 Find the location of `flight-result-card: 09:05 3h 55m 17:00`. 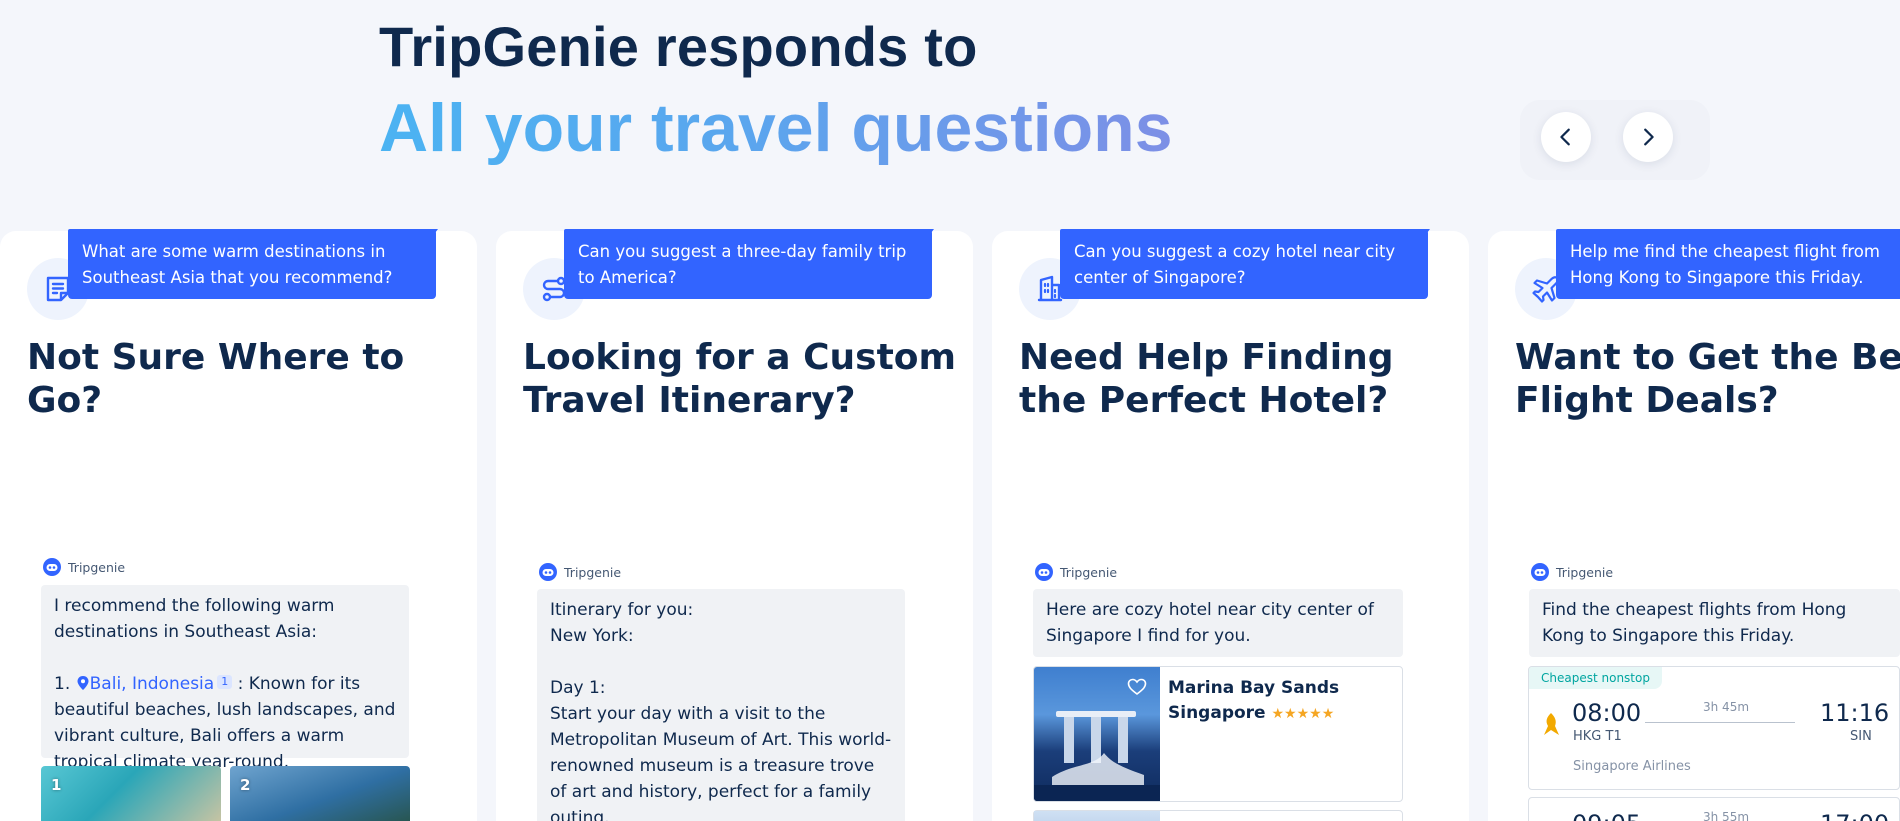

flight-result-card: 09:05 3h 55m 17:00 is located at coordinates (1714, 809).